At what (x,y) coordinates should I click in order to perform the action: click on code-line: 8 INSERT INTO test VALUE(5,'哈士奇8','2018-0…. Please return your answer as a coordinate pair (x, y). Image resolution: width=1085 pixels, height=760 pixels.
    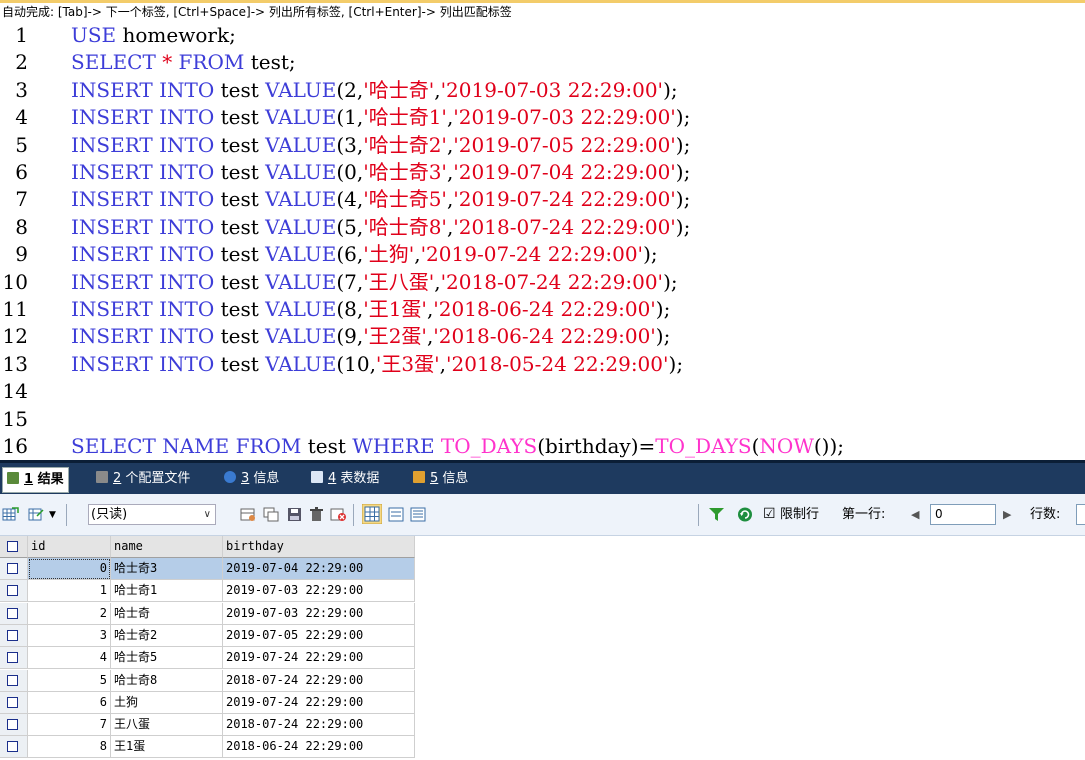
    Looking at the image, I should click on (542, 227).